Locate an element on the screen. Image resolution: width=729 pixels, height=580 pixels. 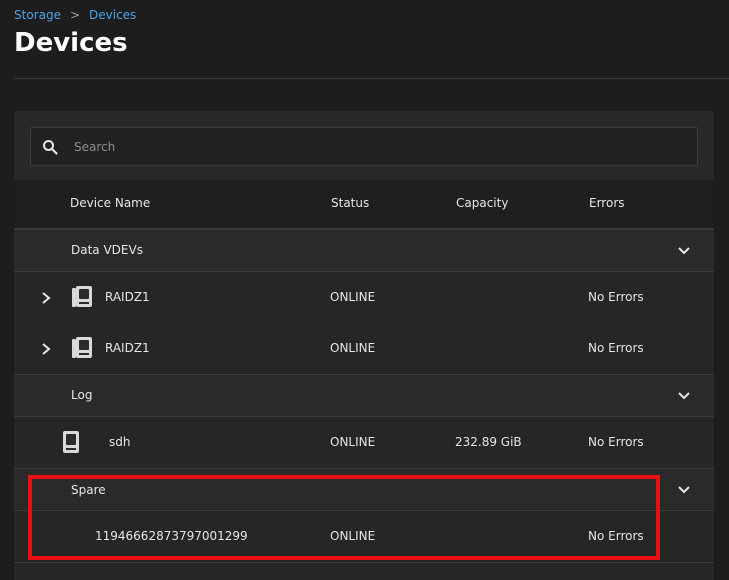
breadcrumb-storage-link: Storage is located at coordinates (37, 15).